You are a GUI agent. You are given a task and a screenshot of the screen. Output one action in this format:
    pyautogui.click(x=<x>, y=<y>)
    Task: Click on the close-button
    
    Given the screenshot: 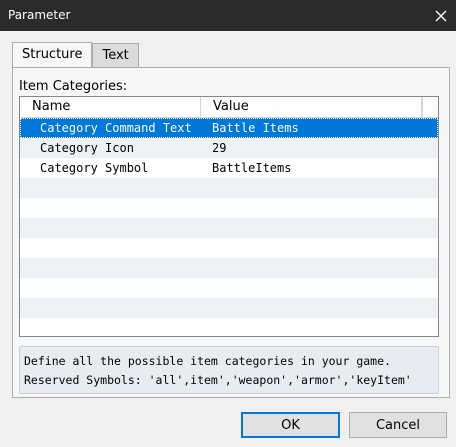 What is the action you would take?
    pyautogui.click(x=441, y=15)
    